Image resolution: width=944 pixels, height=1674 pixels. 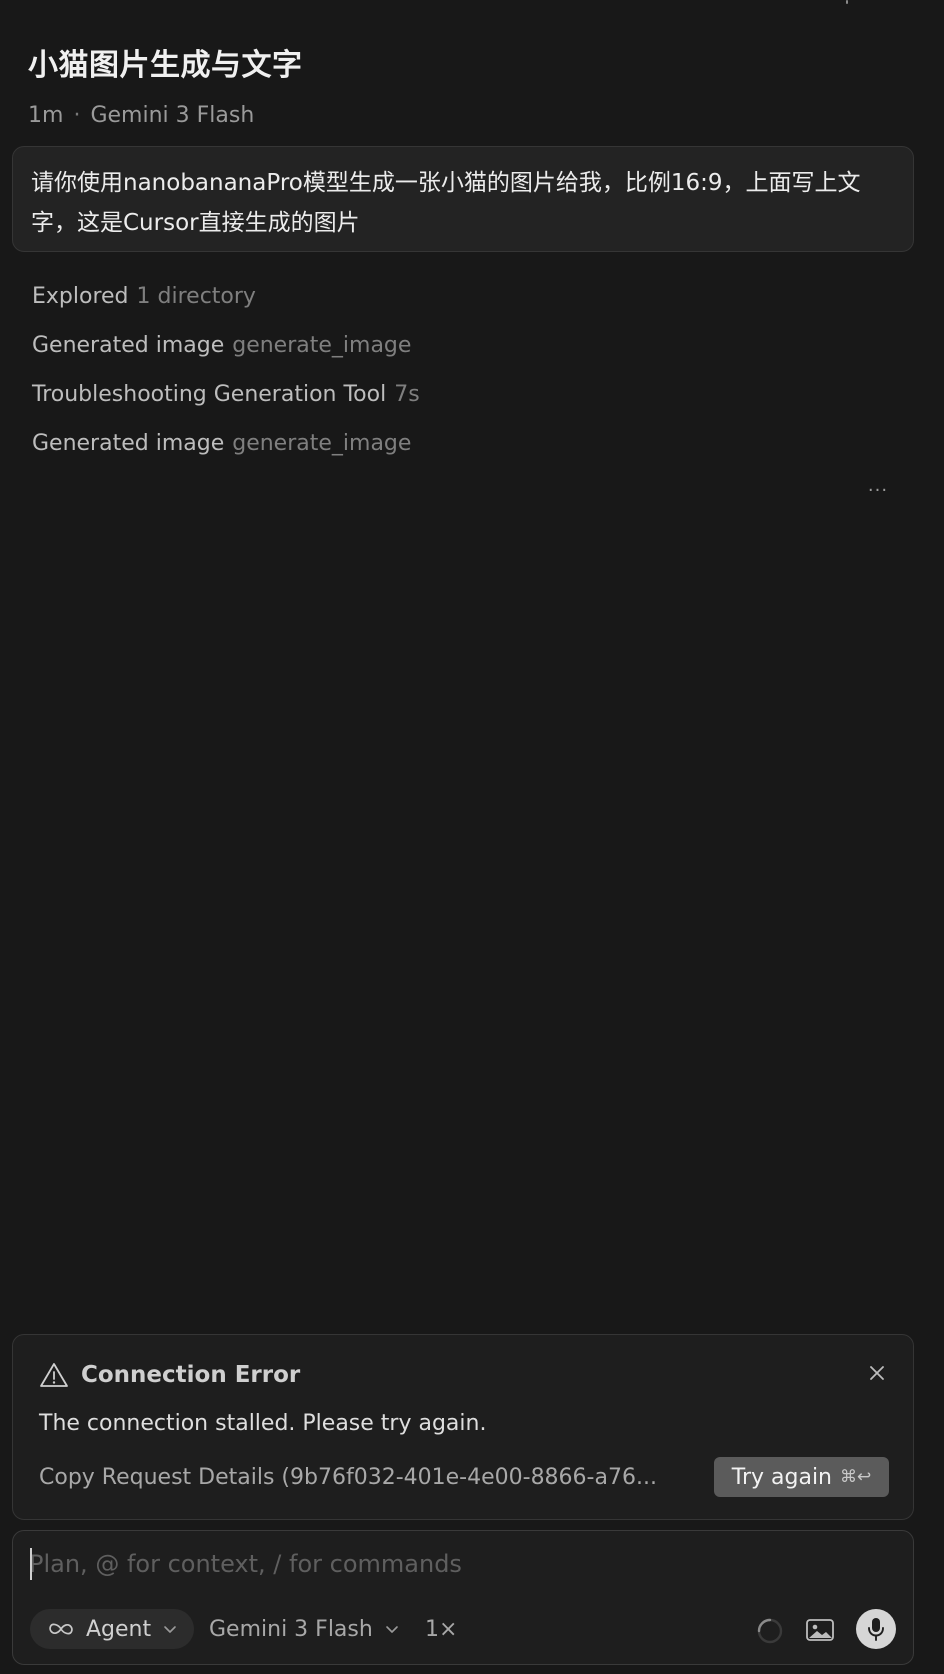 I want to click on text-caret, so click(x=31, y=1564).